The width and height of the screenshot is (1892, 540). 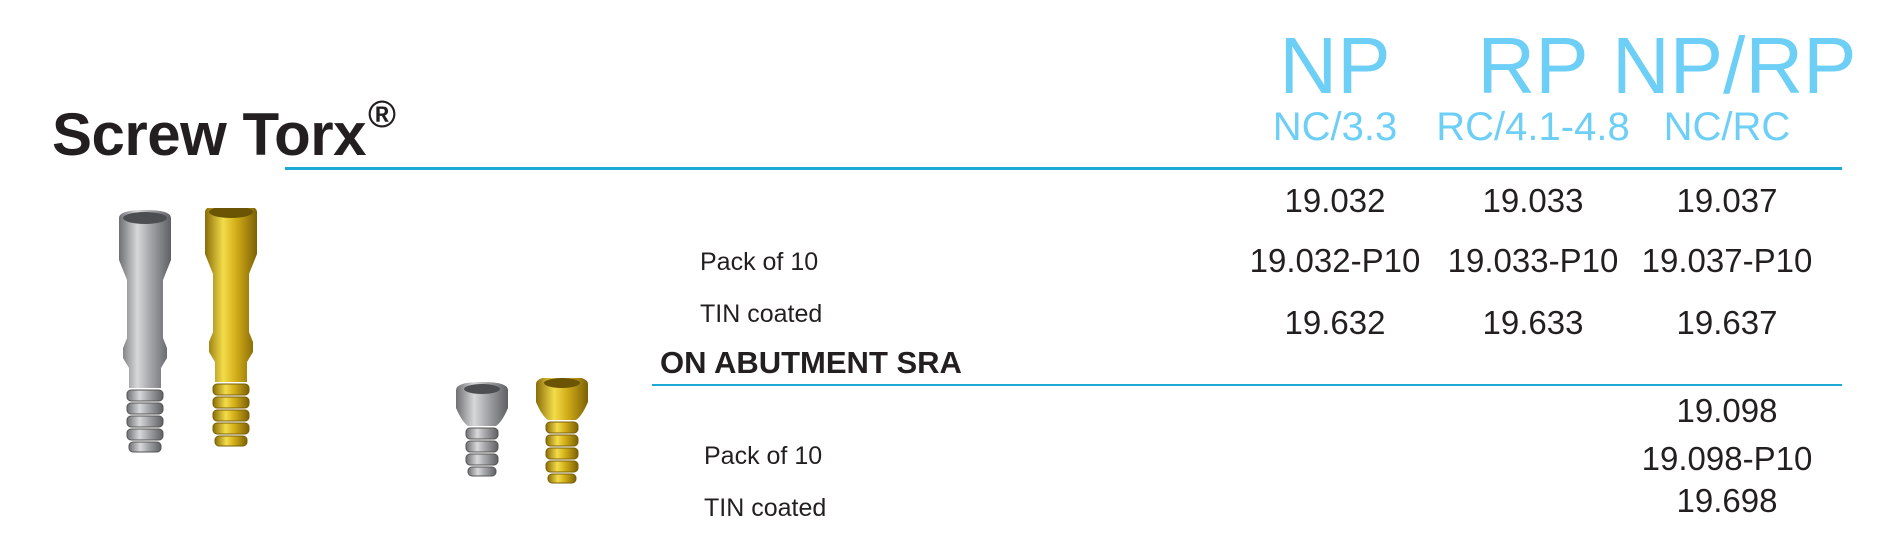 I want to click on title-text: Screw Torx, so click(x=209, y=134).